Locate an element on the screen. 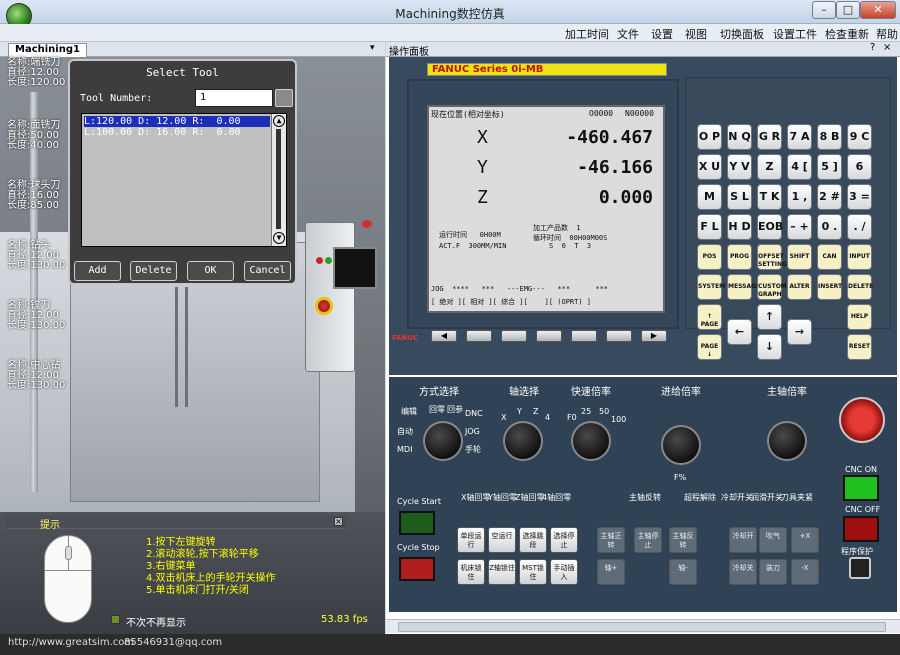 This screenshot has width=900, height=655. optional-stop-button: 选择停止 is located at coordinates (564, 540).